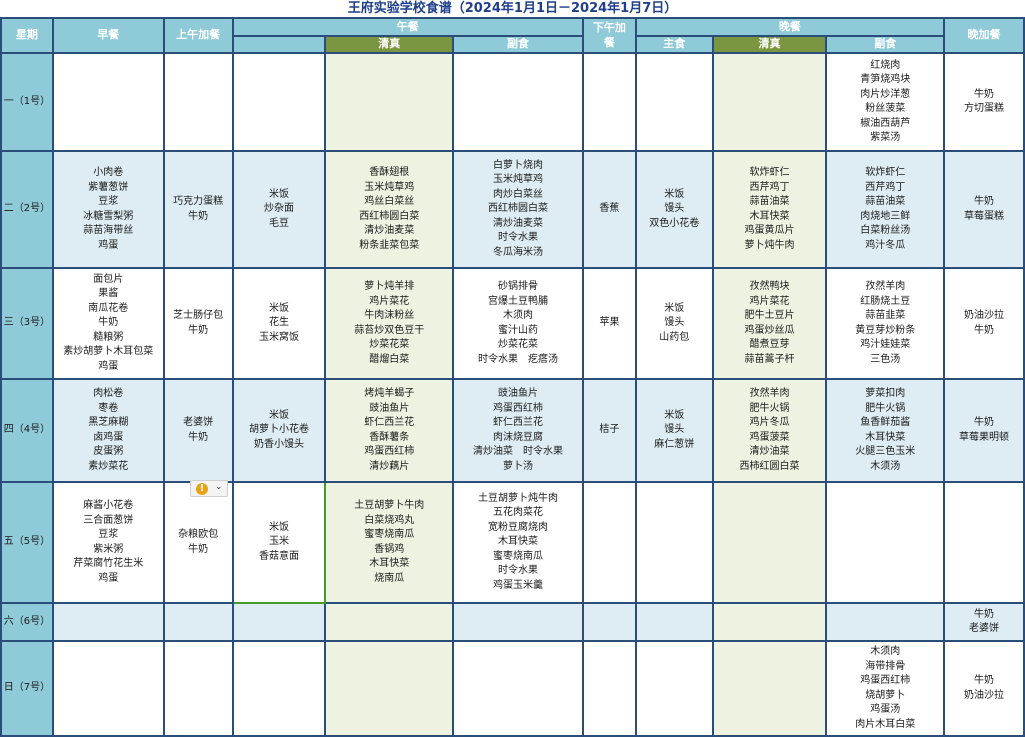  What do you see at coordinates (674, 323) in the screenshot?
I see `menu-cell-dinner-staple: 米饭 馒头 山药包` at bounding box center [674, 323].